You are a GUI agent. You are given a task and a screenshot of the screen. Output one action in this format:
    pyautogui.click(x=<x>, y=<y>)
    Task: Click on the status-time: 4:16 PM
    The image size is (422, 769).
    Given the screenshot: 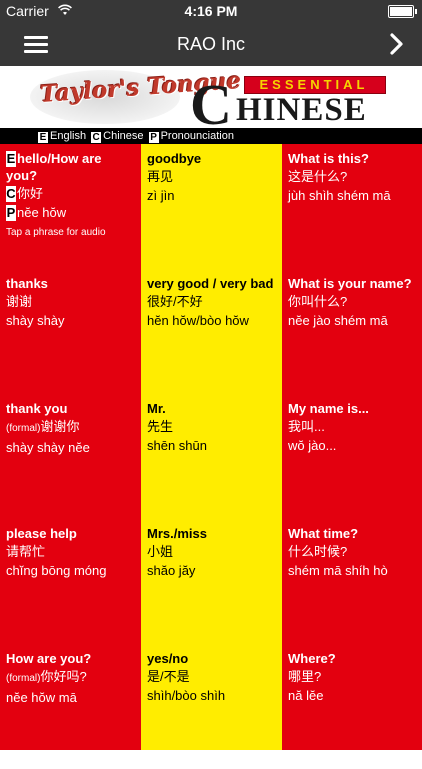 What is the action you would take?
    pyautogui.click(x=211, y=11)
    